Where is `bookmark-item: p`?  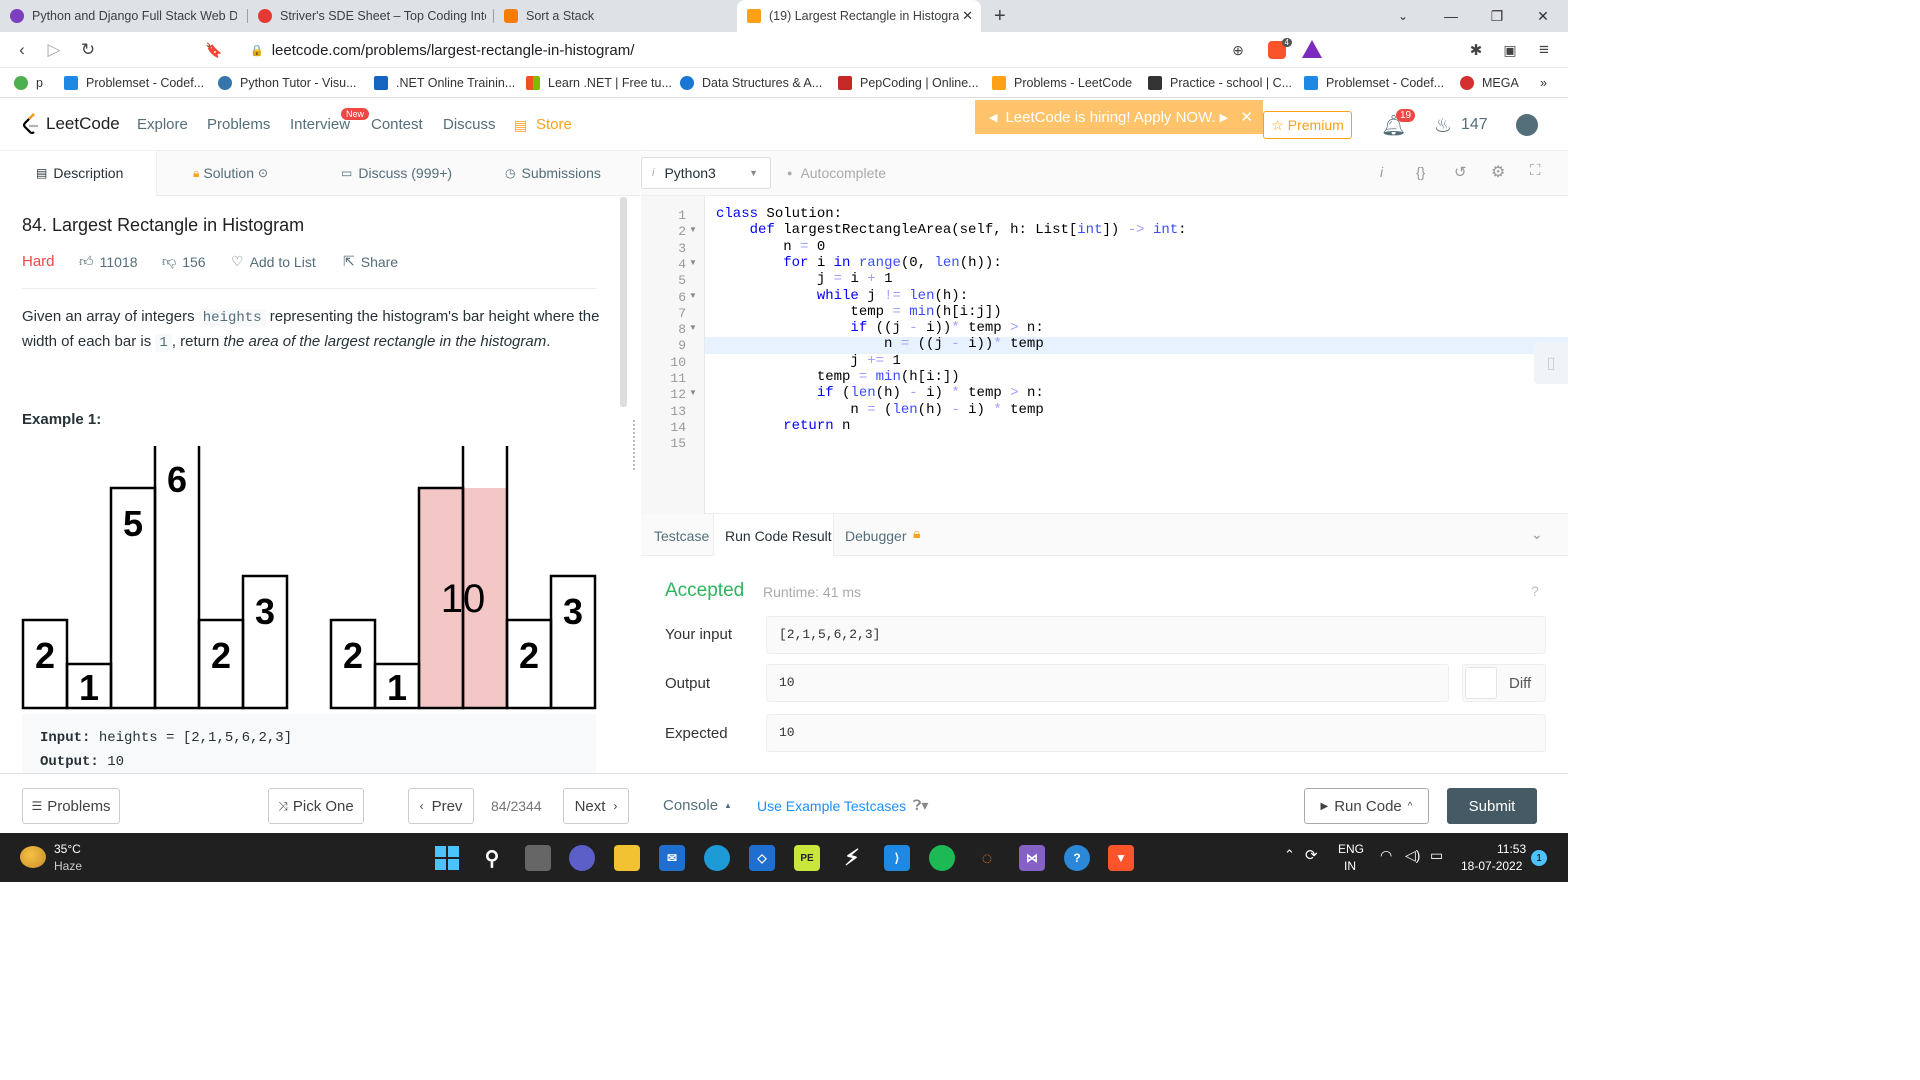 bookmark-item: p is located at coordinates (28, 83).